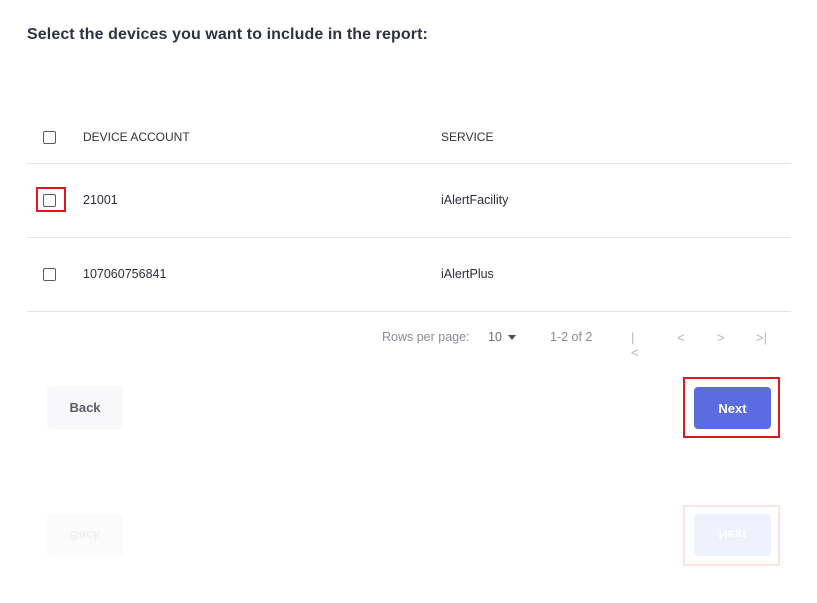  Describe the element at coordinates (571, 337) in the screenshot. I see `pagination-range: 1-2 of 2` at that location.